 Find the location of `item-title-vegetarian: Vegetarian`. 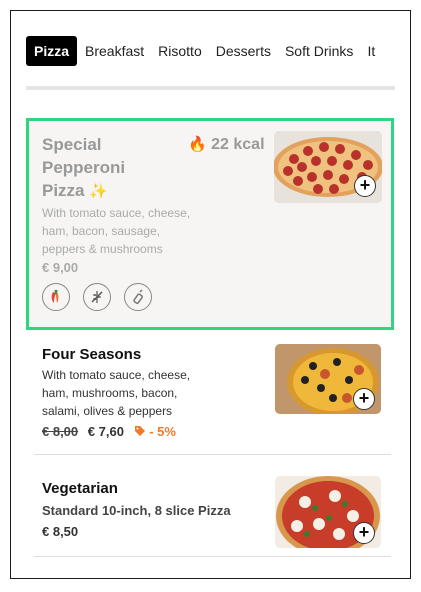

item-title-vegetarian: Vegetarian is located at coordinates (80, 488).